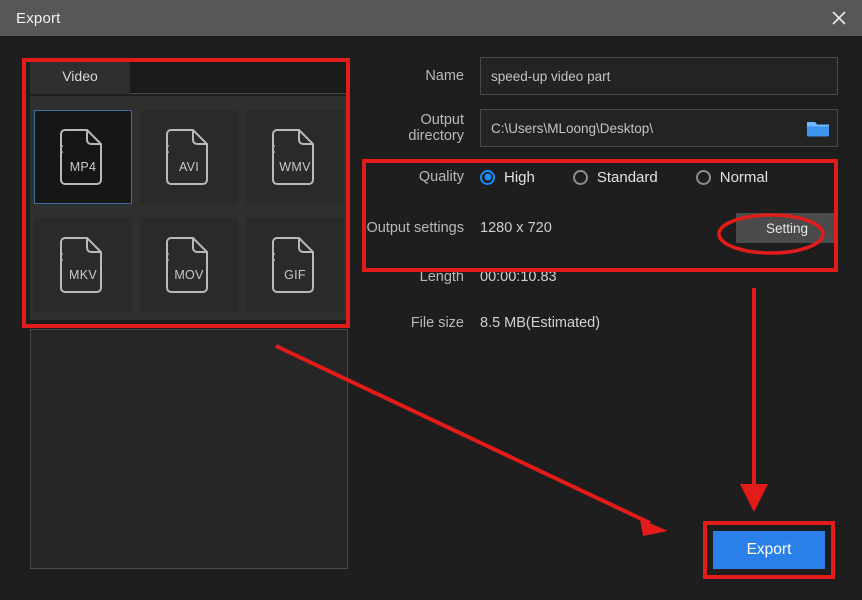  I want to click on format-label: AVI, so click(189, 167).